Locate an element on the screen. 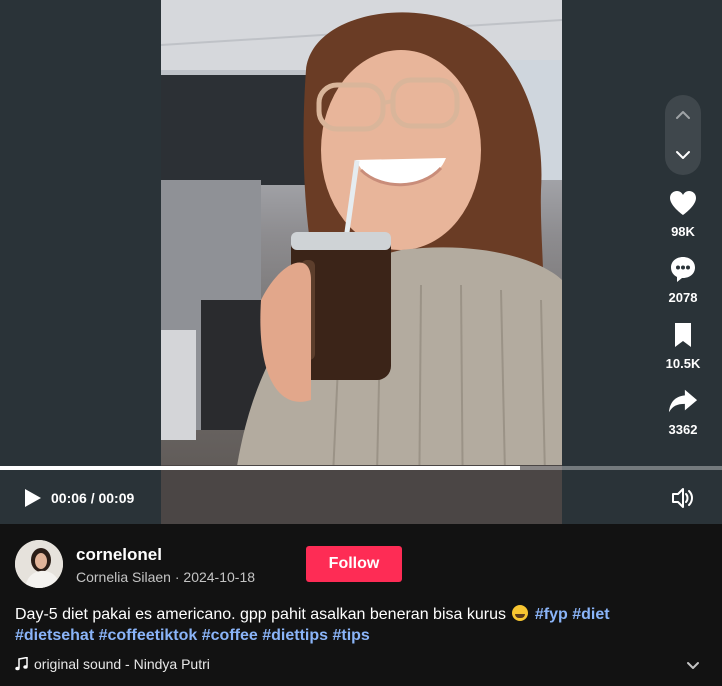 The width and height of the screenshot is (722, 686). music-note-icon is located at coordinates (21, 664).